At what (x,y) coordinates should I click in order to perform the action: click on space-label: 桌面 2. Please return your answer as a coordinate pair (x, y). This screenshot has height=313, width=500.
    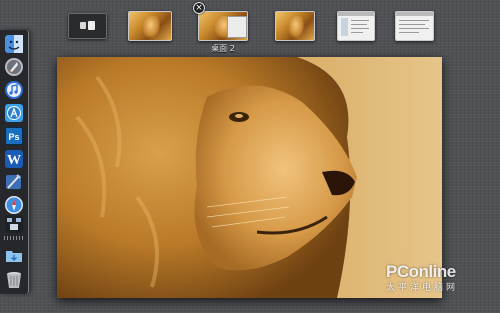
    Looking at the image, I should click on (223, 48).